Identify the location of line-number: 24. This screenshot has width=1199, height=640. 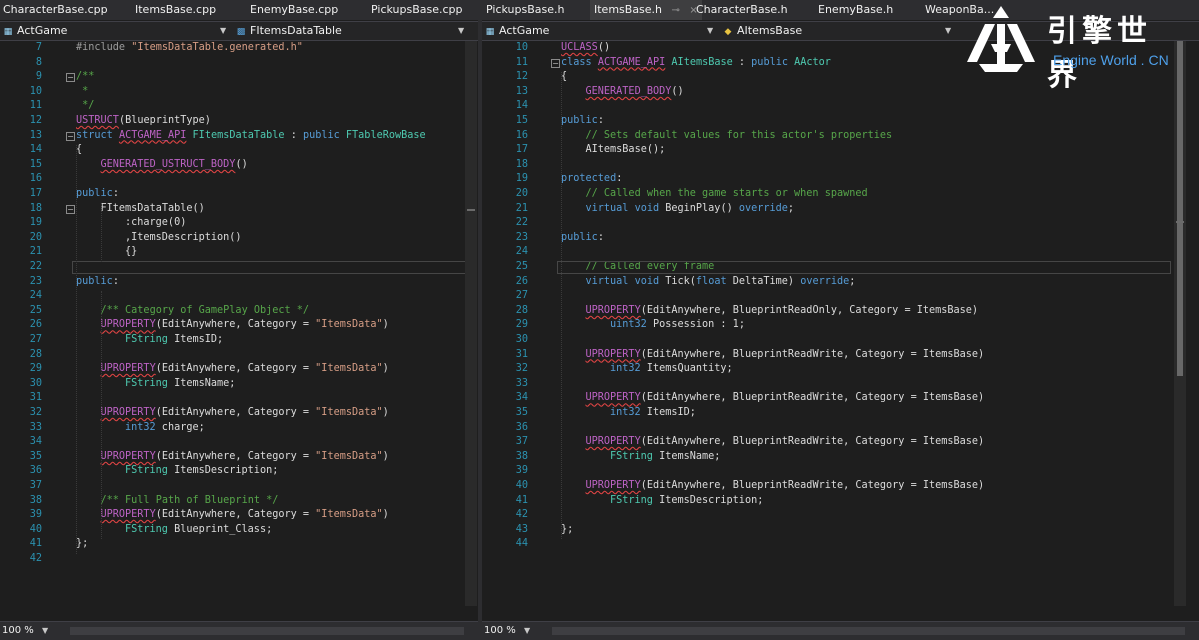
(35, 296).